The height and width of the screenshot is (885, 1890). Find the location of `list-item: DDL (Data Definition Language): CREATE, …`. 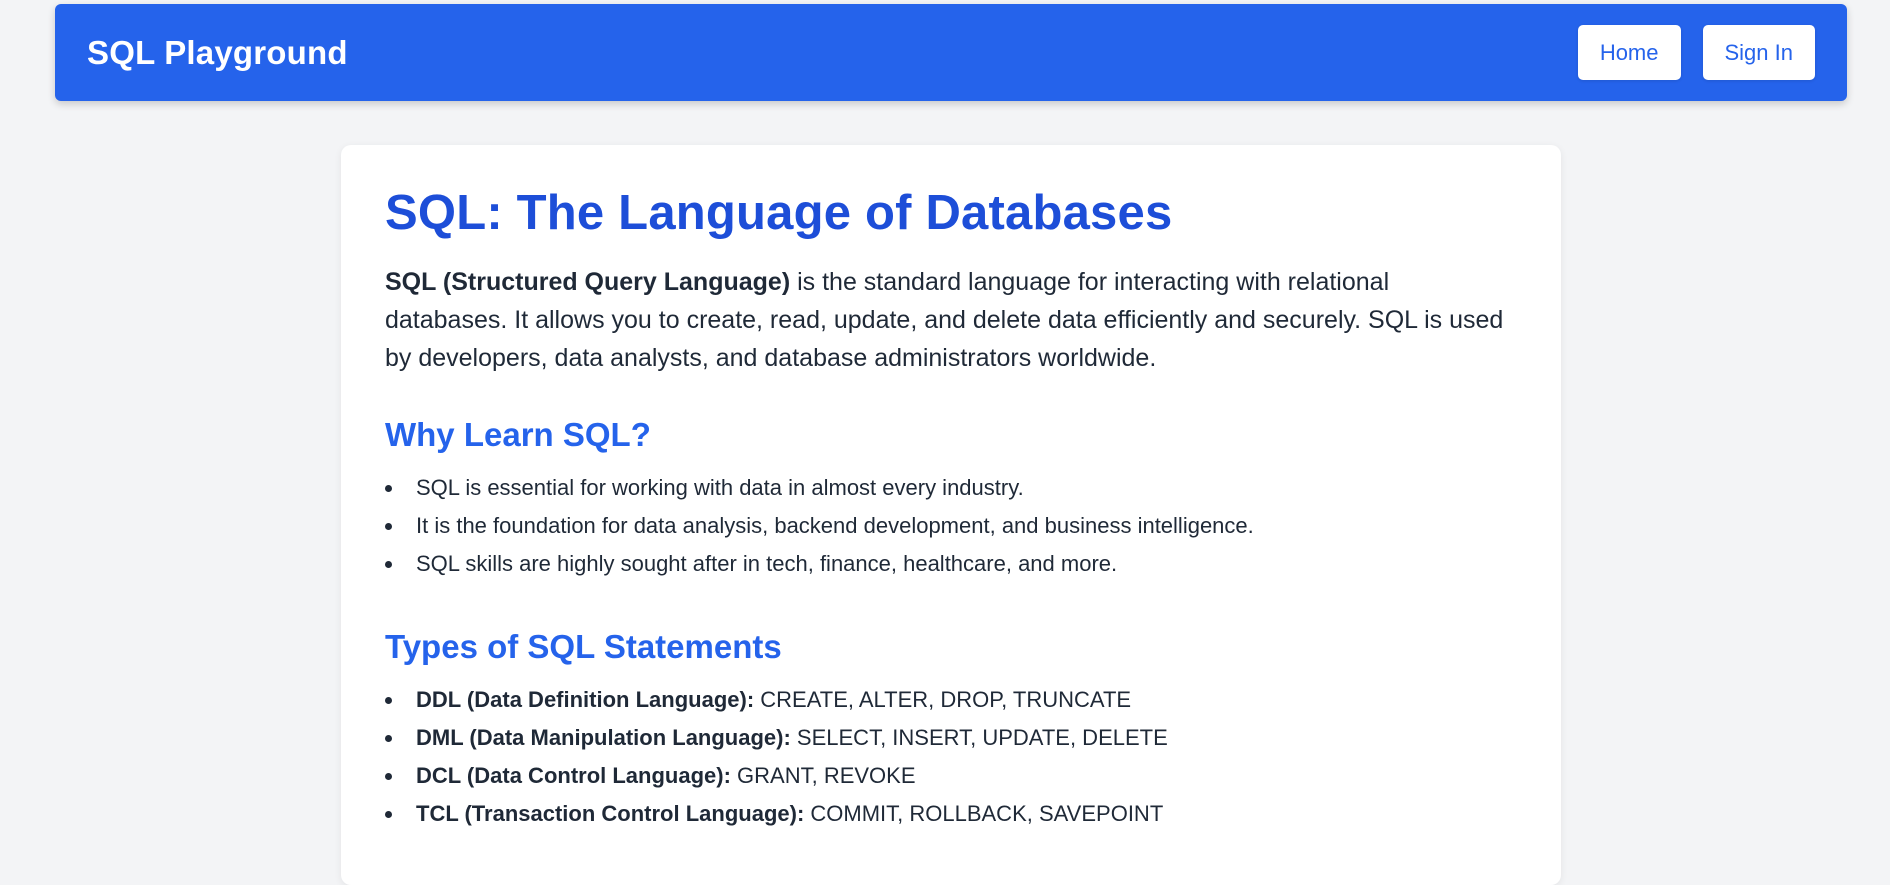

list-item: DDL (Data Definition Language): CREATE, … is located at coordinates (951, 700).